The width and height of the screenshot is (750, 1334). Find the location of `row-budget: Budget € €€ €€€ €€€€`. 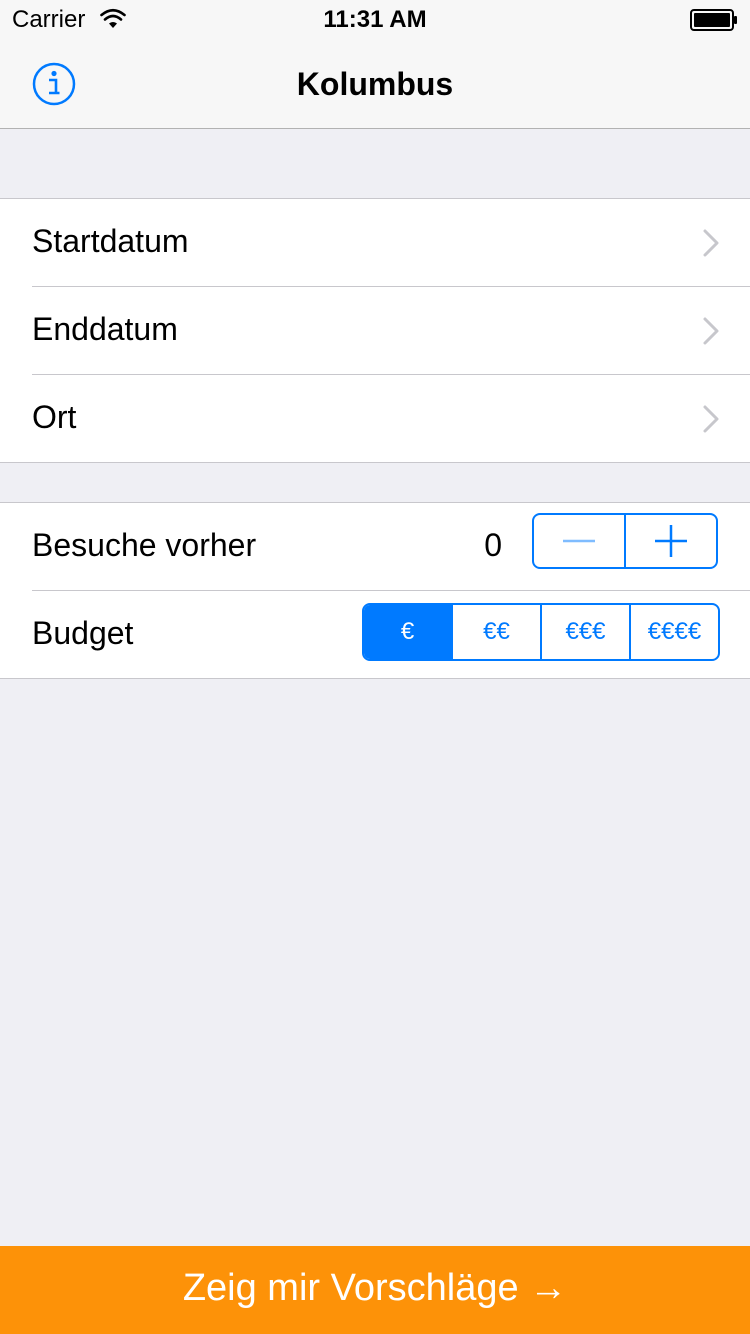

row-budget: Budget € €€ €€€ €€€€ is located at coordinates (375, 634).